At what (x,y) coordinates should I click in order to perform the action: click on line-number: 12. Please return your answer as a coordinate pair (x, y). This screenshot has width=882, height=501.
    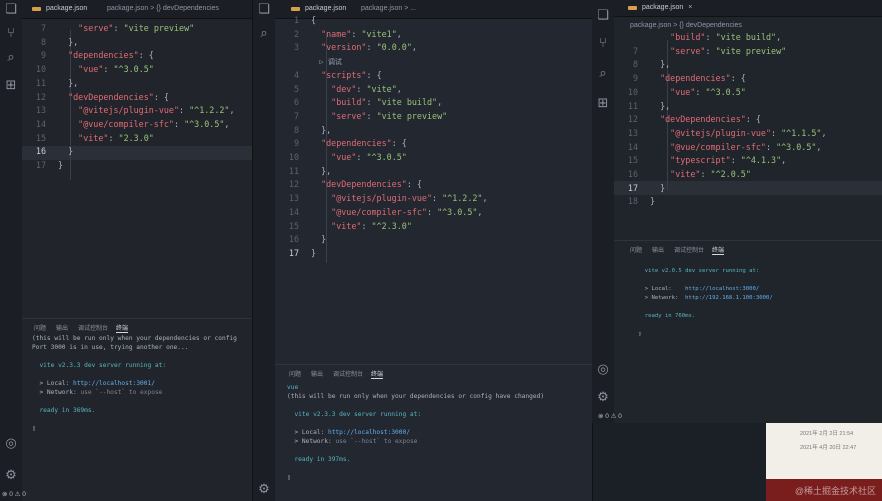
    Looking at the image, I should click on (632, 119).